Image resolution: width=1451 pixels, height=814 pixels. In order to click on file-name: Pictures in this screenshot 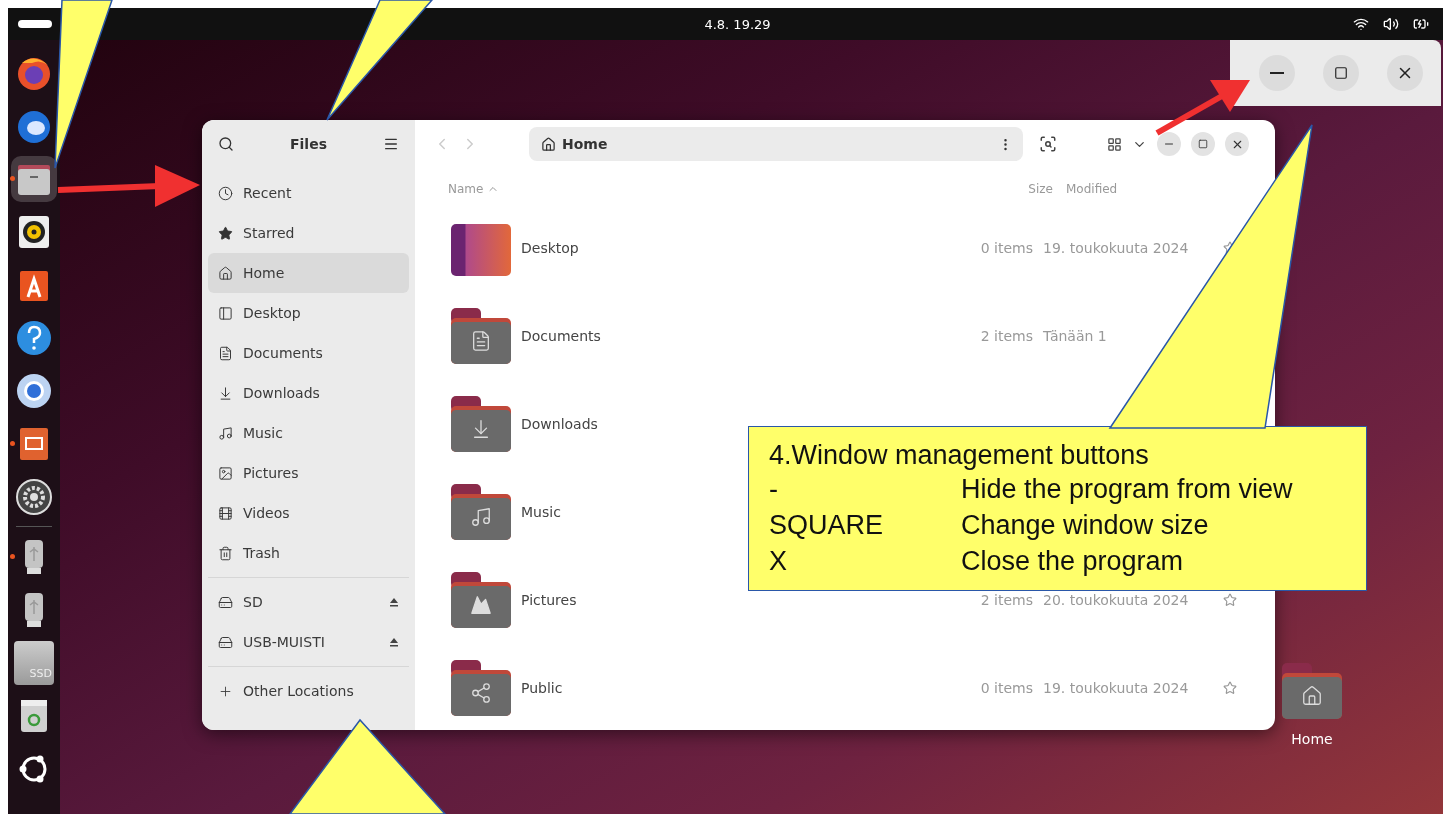, I will do `click(549, 600)`.